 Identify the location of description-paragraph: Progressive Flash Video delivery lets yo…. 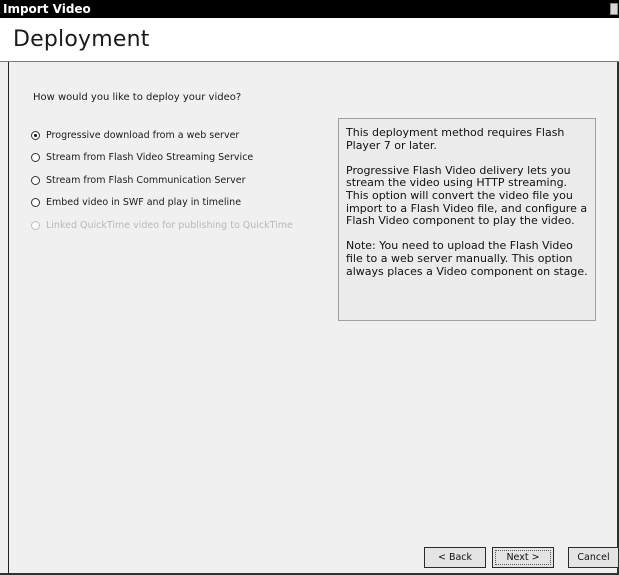
(467, 195).